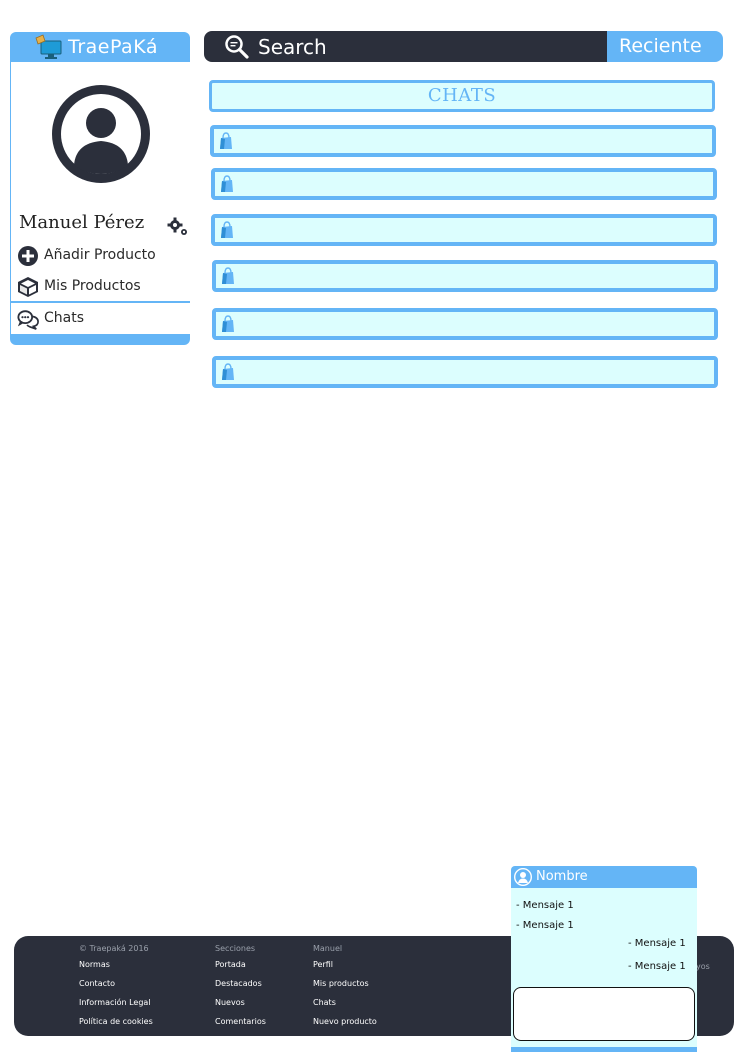 The image size is (745, 1053). Describe the element at coordinates (703, 966) in the screenshot. I see `footer-partial-text: yos` at that location.